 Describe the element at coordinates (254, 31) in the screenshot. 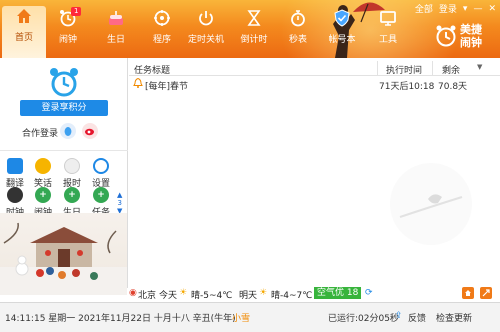

I see `tab-countdown: 倒计时` at that location.